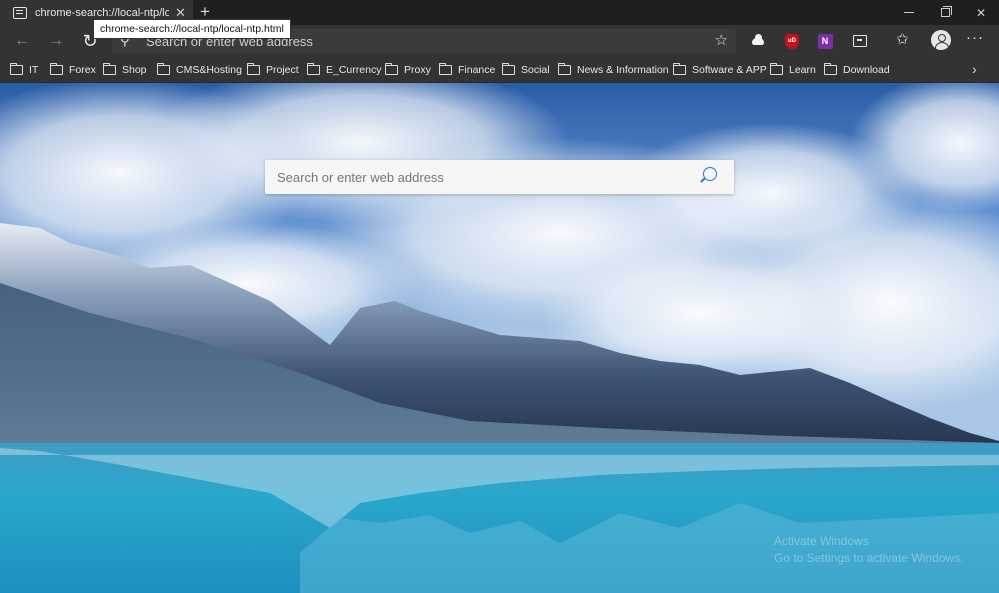 The height and width of the screenshot is (593, 999). I want to click on clipper-extension-icon, so click(860, 41).